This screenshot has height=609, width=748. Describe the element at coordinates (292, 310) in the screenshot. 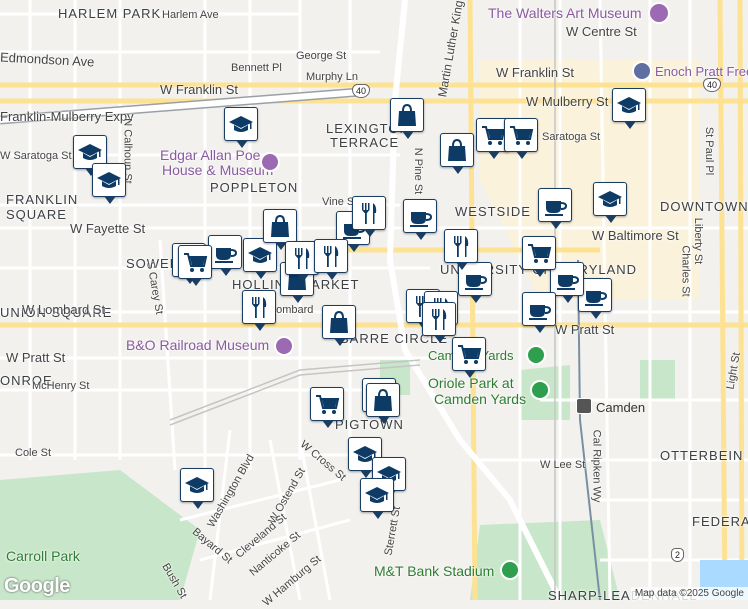

I see `street-label: Lombard` at that location.